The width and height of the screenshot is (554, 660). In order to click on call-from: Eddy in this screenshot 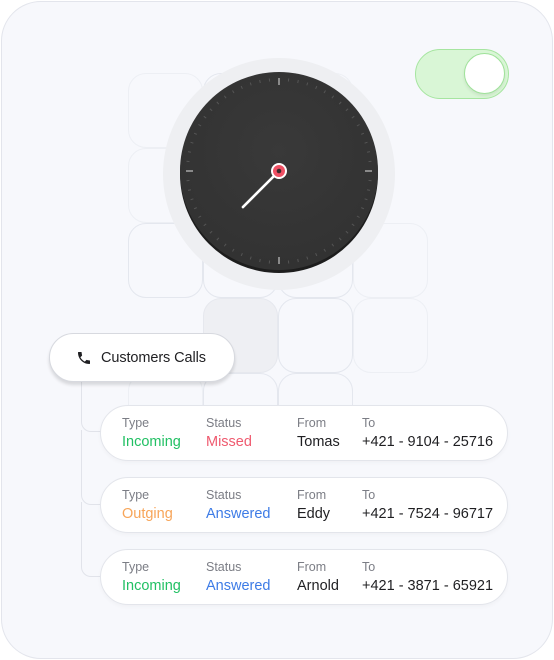, I will do `click(314, 514)`.